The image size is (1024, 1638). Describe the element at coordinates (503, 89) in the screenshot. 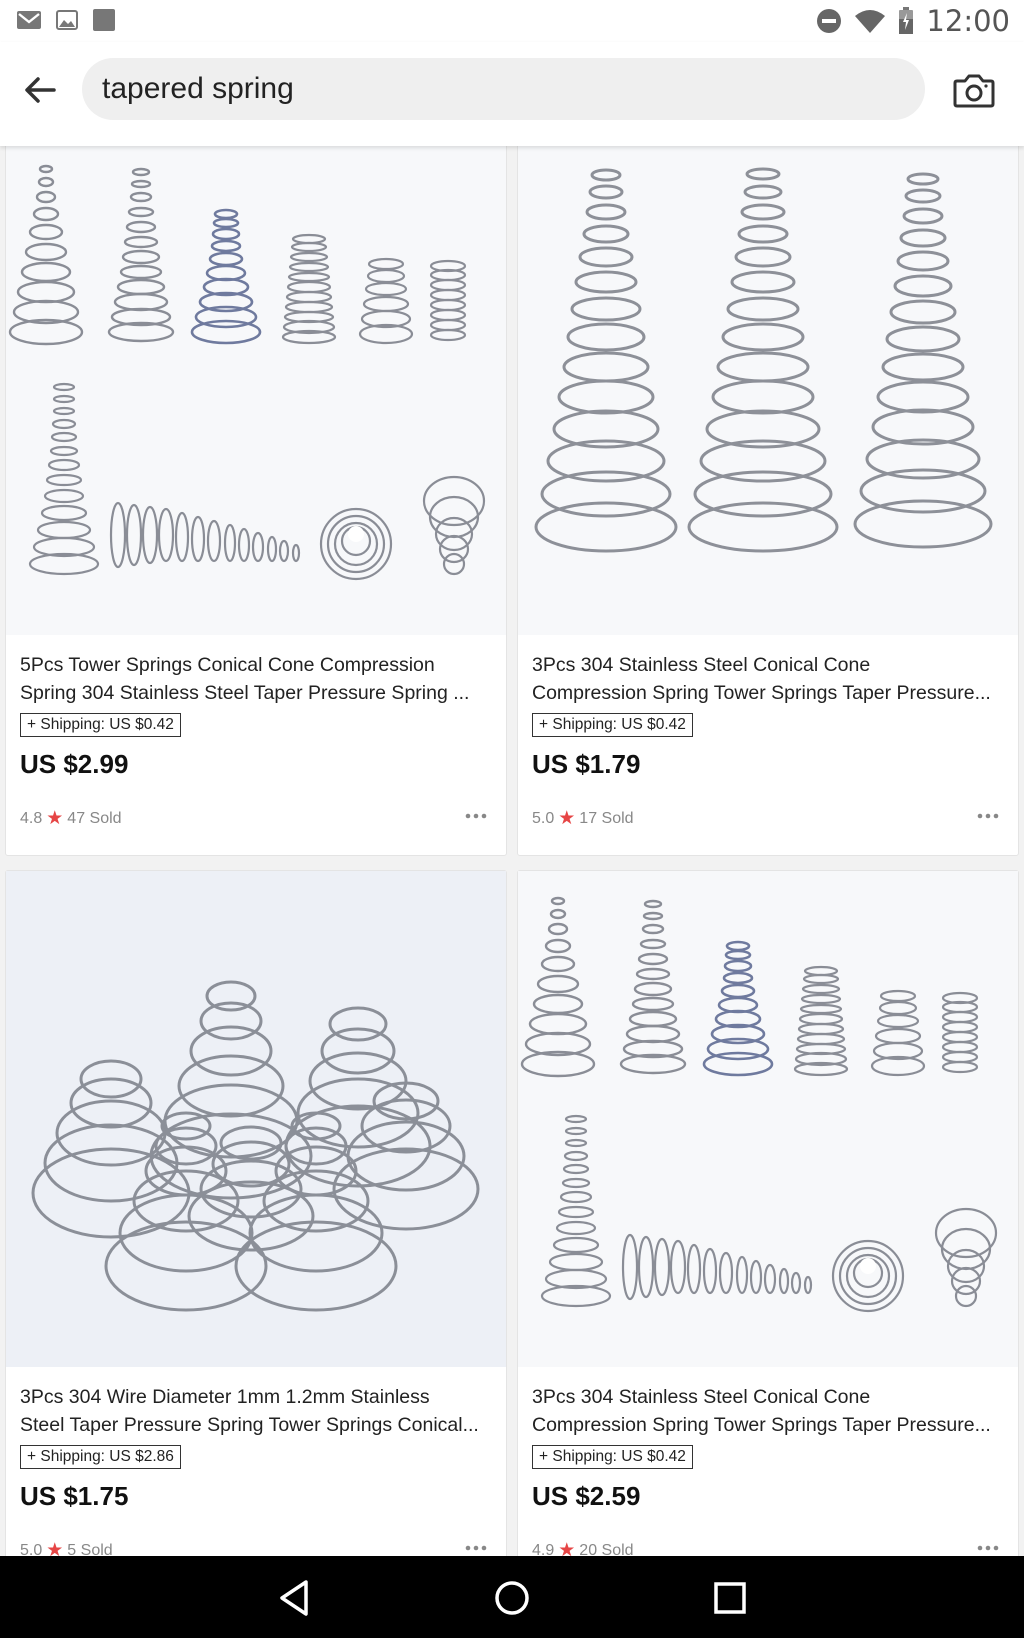

I see `search-input: tapered spring` at that location.